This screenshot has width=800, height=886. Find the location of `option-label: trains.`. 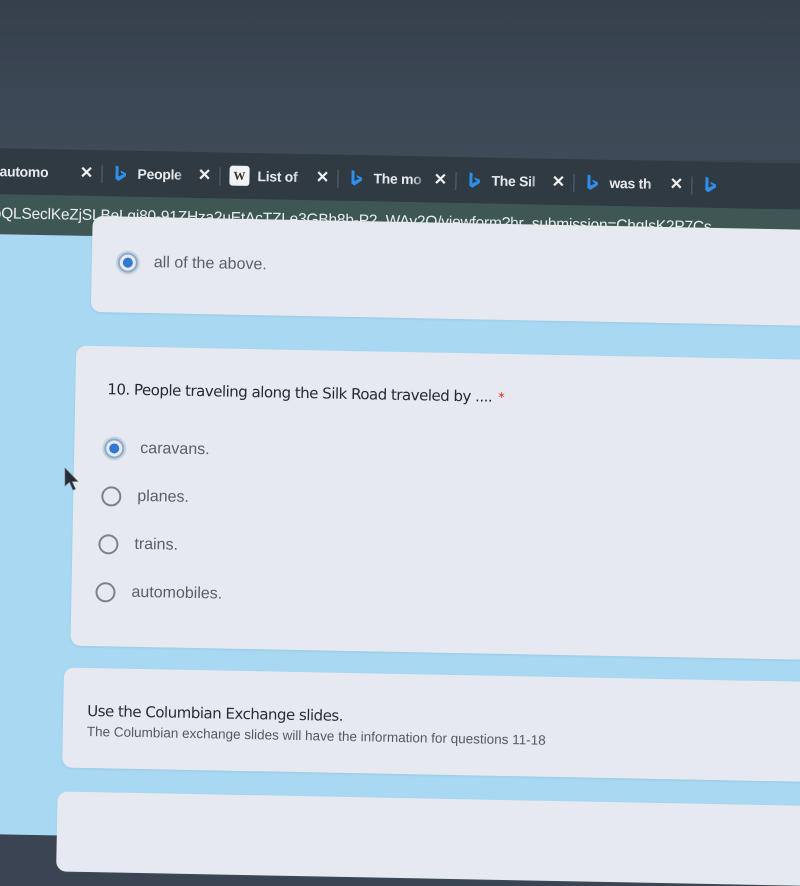

option-label: trains. is located at coordinates (156, 544).